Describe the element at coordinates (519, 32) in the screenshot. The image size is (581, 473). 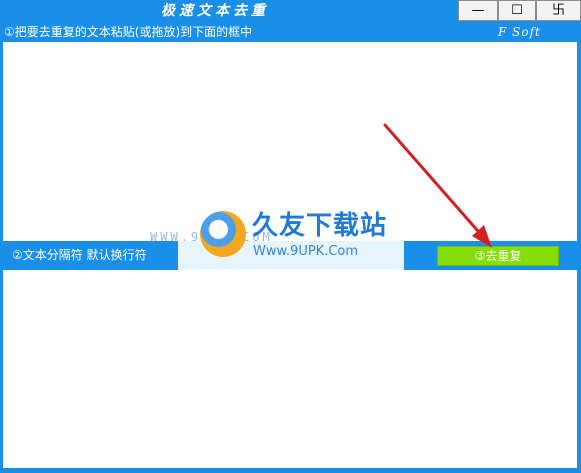
I see `brand-label: F Soft` at that location.